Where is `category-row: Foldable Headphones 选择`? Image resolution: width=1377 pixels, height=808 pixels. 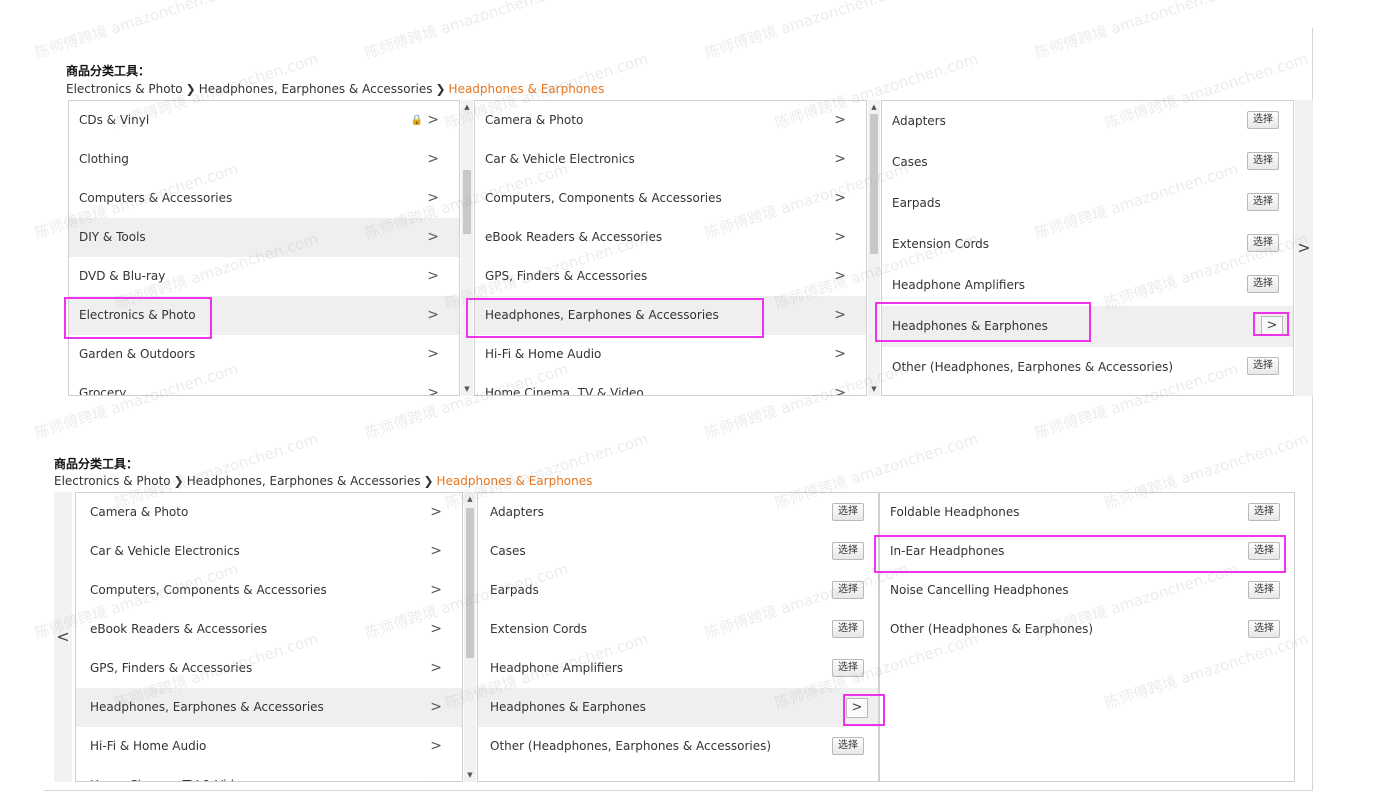 category-row: Foldable Headphones 选择 is located at coordinates (1087, 512).